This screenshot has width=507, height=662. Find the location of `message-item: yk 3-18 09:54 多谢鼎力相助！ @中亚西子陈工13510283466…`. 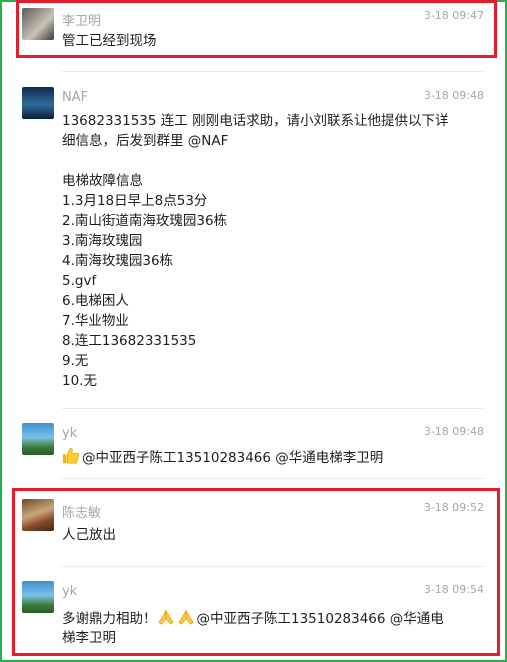

message-item: yk 3-18 09:54 多谢鼎力相助！ @中亚西子陈工13510283466… is located at coordinates (253, 616).